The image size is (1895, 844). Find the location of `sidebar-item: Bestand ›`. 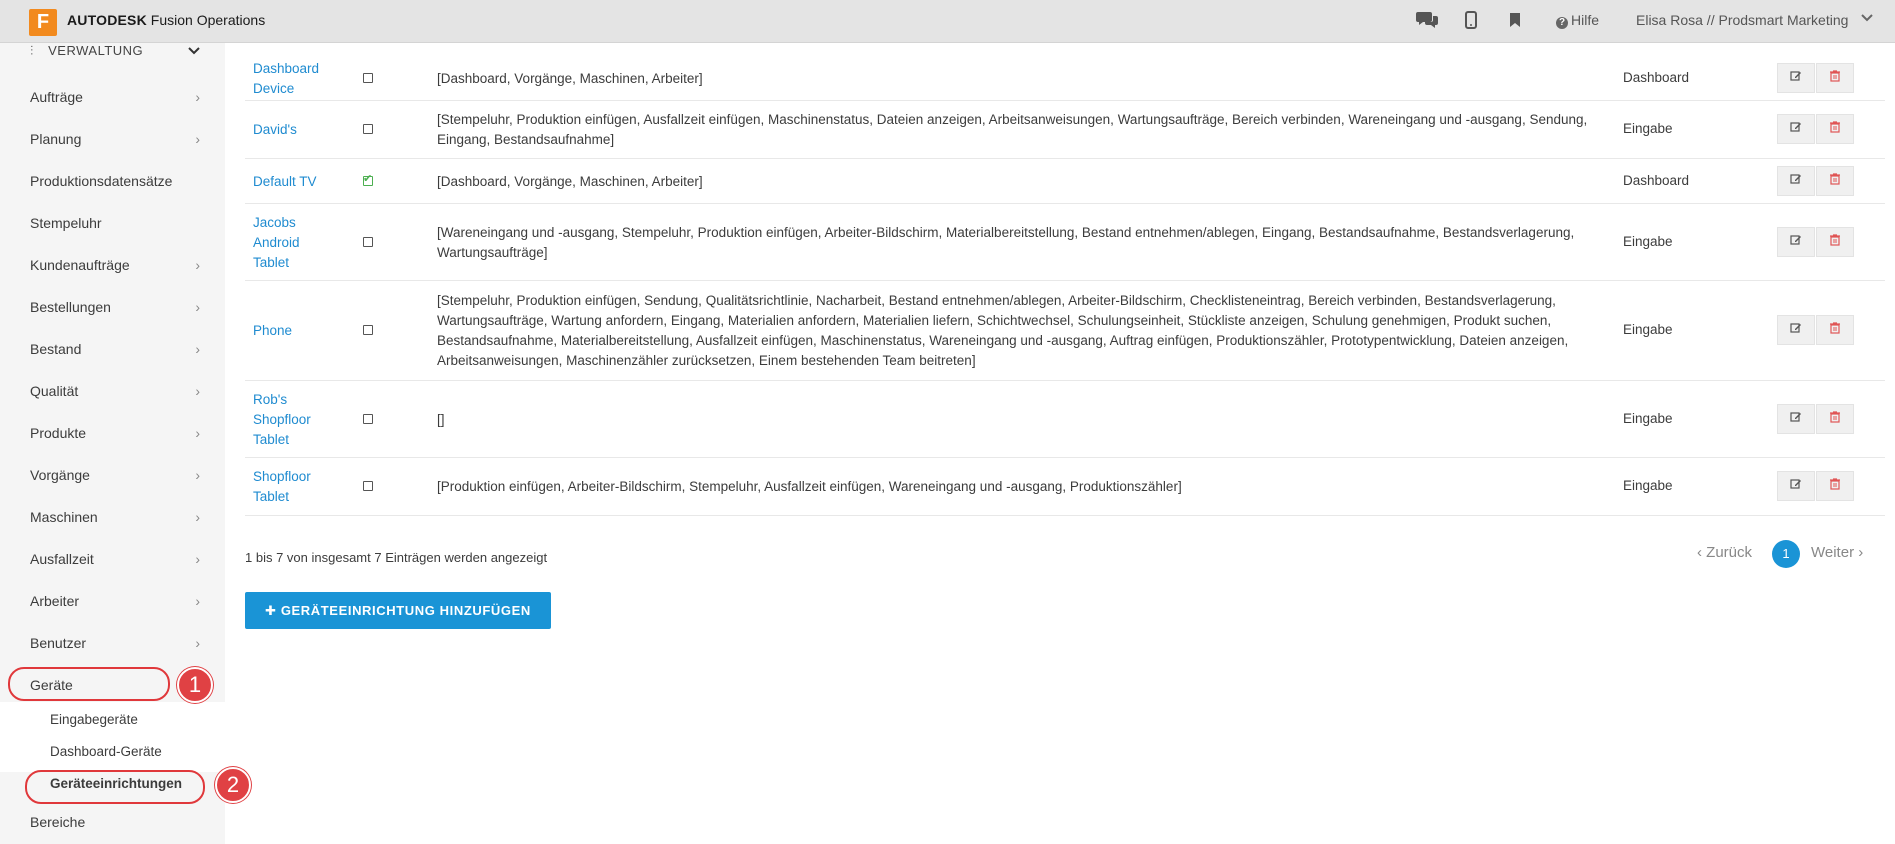

sidebar-item: Bestand › is located at coordinates (115, 351).